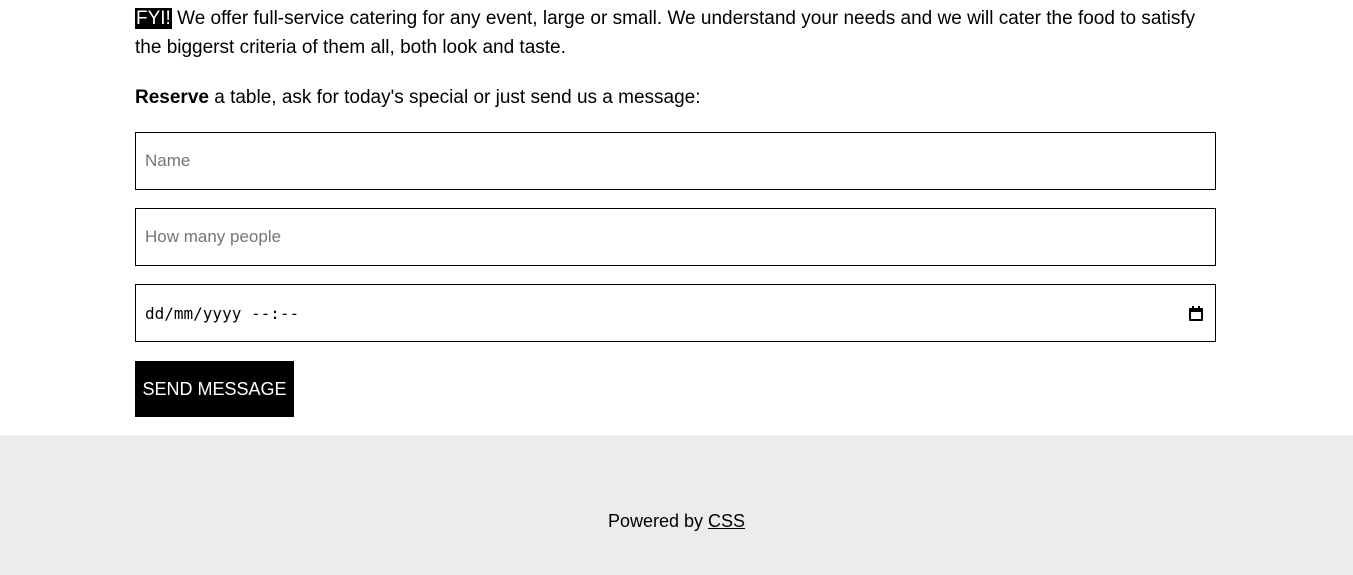 The image size is (1353, 575). Describe the element at coordinates (214, 389) in the screenshot. I see `send-message-button: SEND MESSAGE` at that location.